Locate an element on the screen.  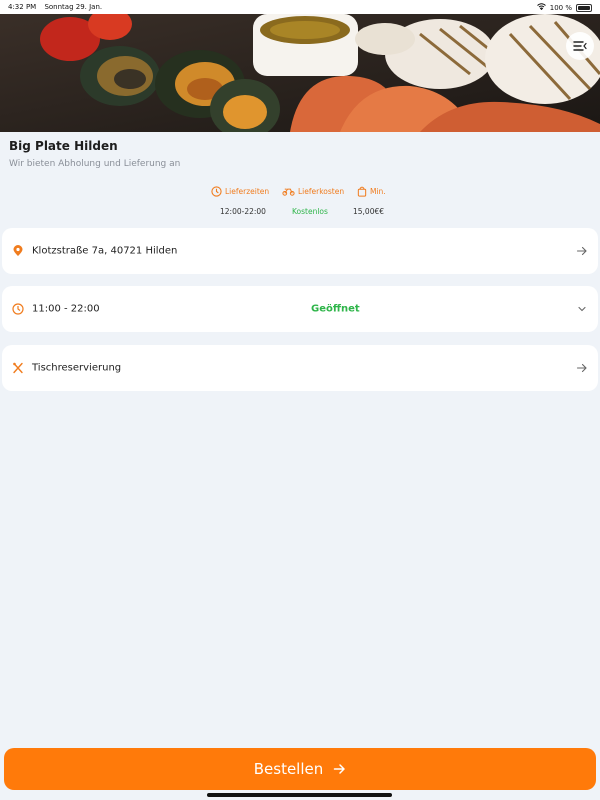
table-reservation-label: Tischreservierung is located at coordinates (77, 368).